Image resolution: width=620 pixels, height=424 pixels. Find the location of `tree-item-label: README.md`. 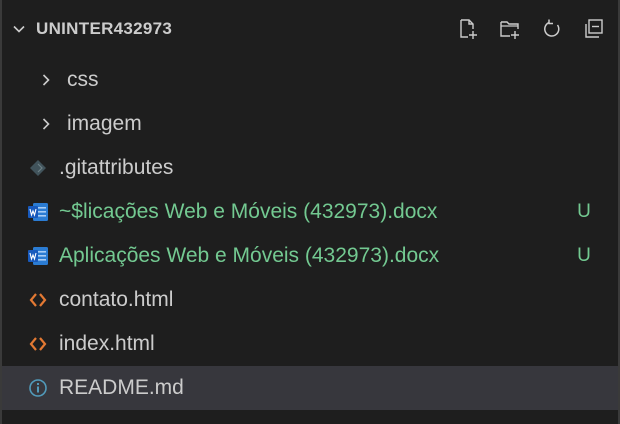

tree-item-label: README.md is located at coordinates (121, 387).